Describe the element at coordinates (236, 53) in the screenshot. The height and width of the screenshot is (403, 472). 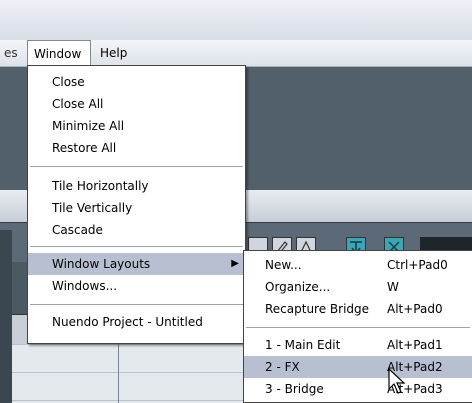
I see `menu-bar: es Window Help` at that location.